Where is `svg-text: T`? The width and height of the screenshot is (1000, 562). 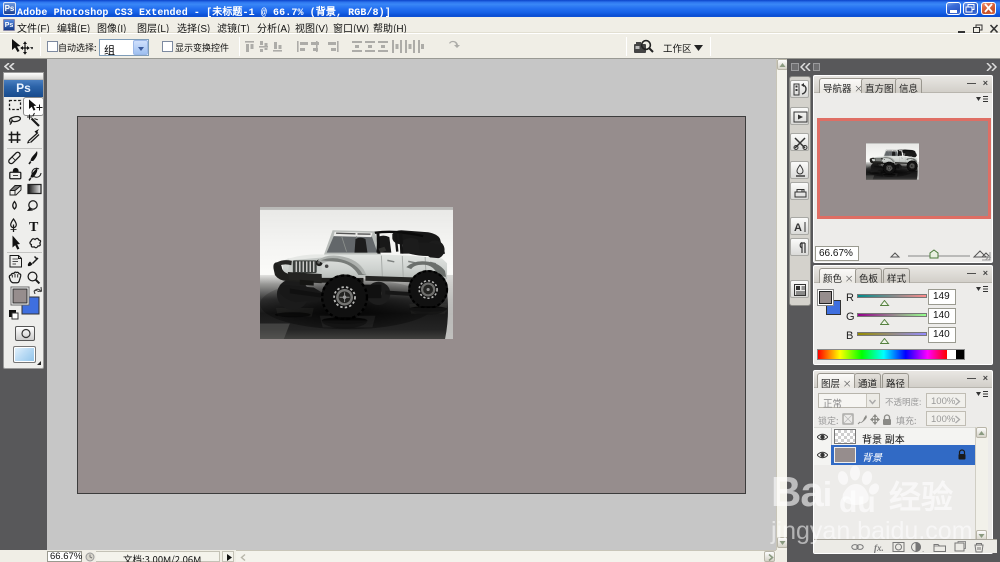
svg-text: T is located at coordinates (34, 227).